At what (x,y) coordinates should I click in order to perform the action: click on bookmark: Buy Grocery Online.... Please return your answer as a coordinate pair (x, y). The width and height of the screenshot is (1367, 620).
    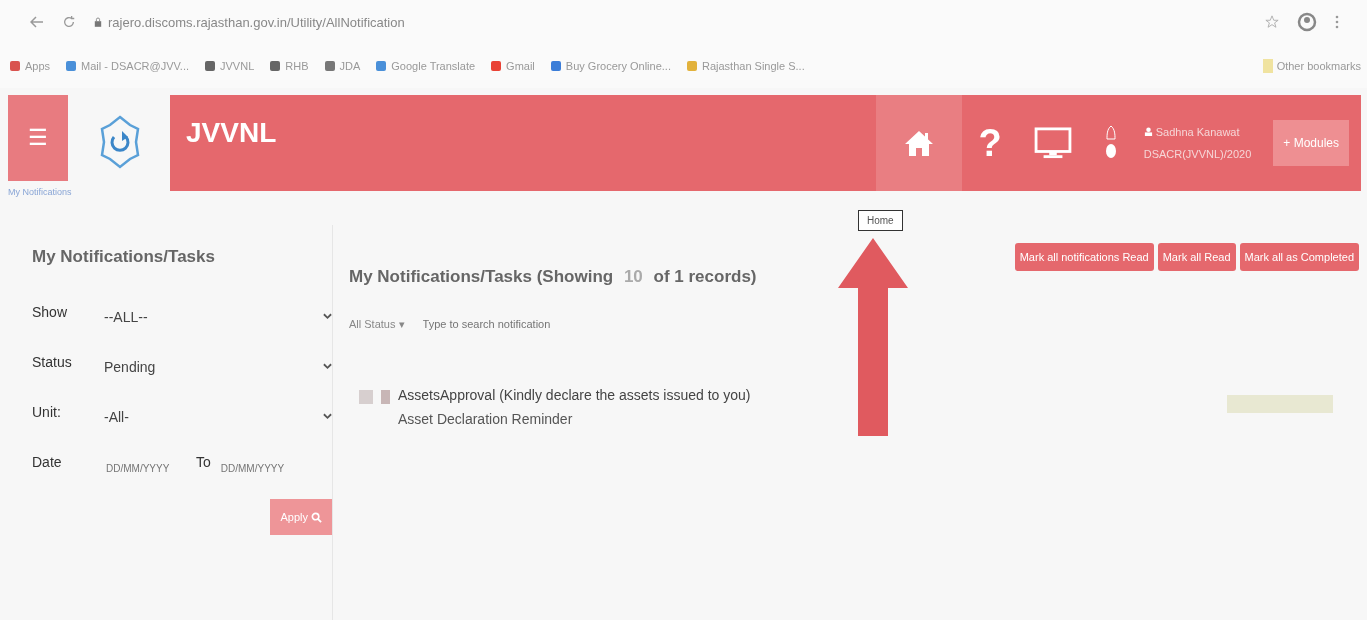
    Looking at the image, I should click on (610, 66).